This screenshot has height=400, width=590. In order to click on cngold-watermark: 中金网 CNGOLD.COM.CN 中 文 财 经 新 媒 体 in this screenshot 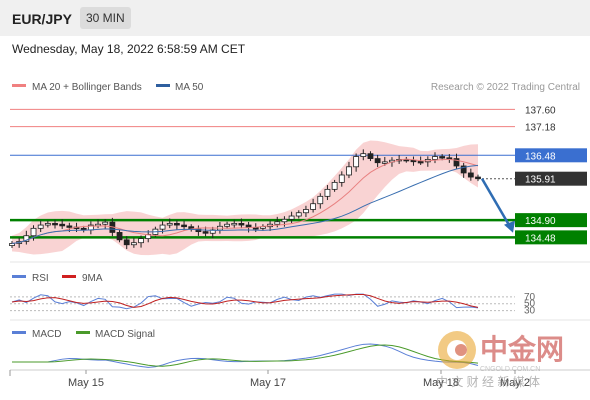, I will do `click(500, 360)`.